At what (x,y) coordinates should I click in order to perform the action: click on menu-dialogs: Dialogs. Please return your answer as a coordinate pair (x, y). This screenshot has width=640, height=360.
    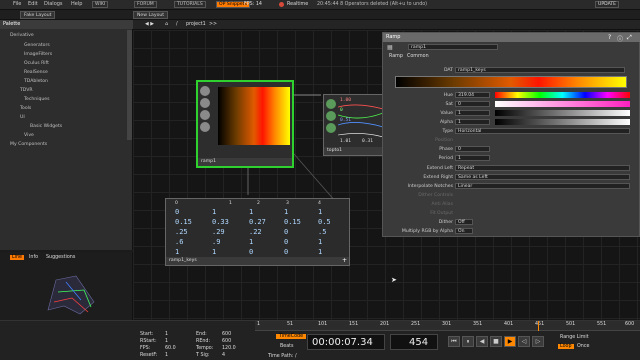
    Looking at the image, I should click on (53, 4).